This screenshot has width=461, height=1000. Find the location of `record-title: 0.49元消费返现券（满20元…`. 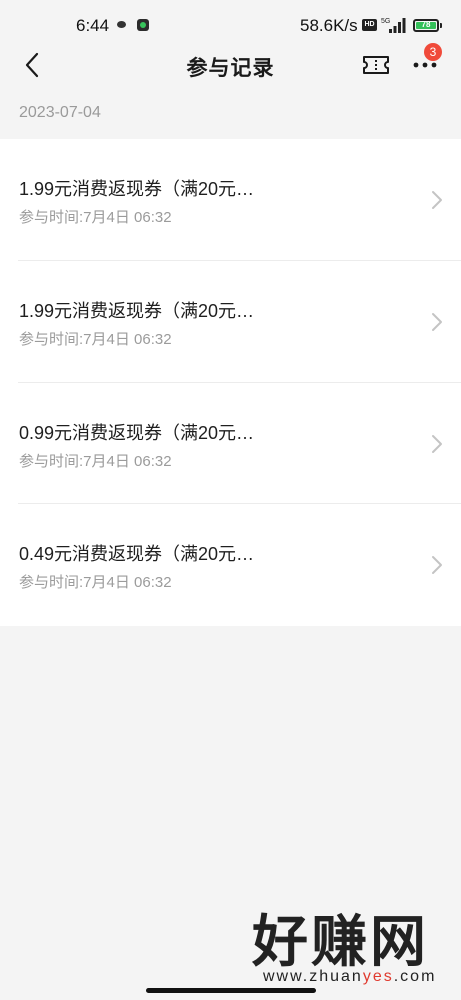

record-title: 0.49元消费返现券（满20元… is located at coordinates (137, 554).